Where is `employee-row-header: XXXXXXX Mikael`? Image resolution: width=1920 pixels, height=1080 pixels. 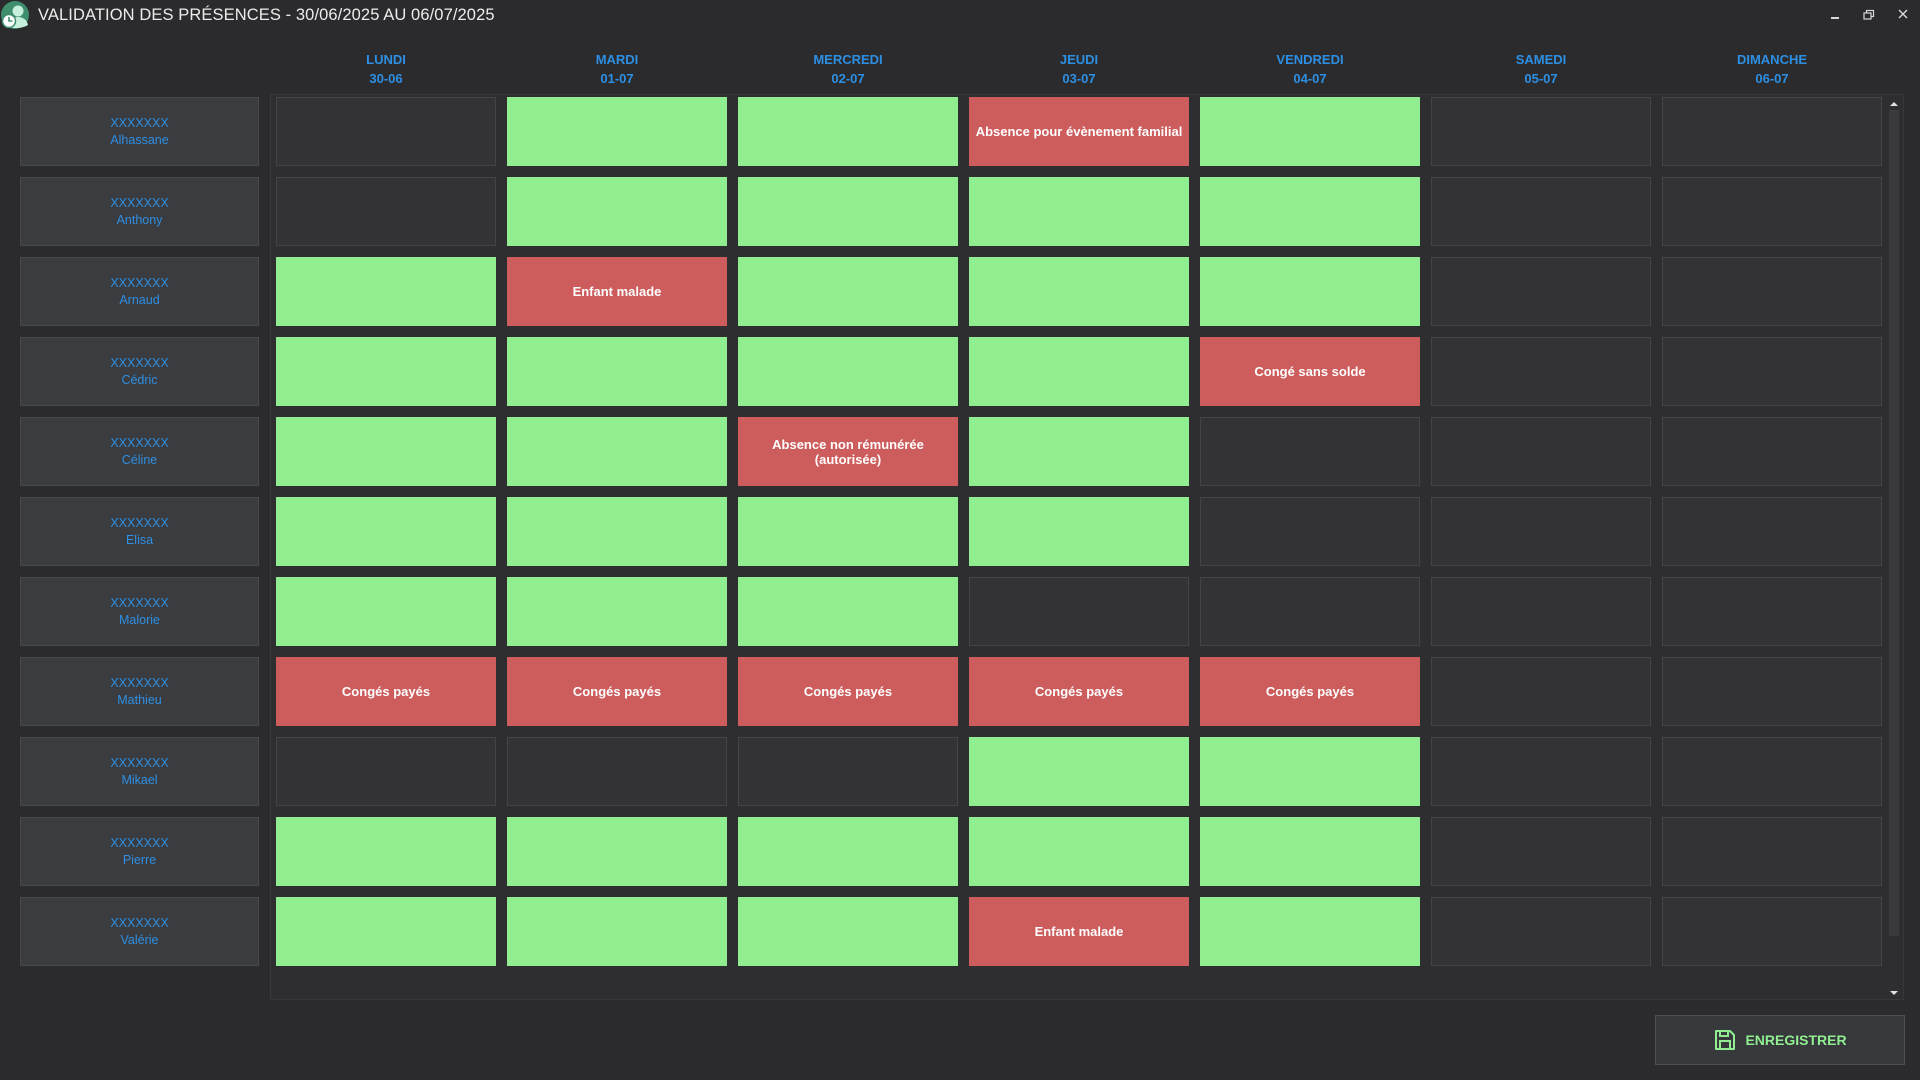
employee-row-header: XXXXXXX Mikael is located at coordinates (139, 771).